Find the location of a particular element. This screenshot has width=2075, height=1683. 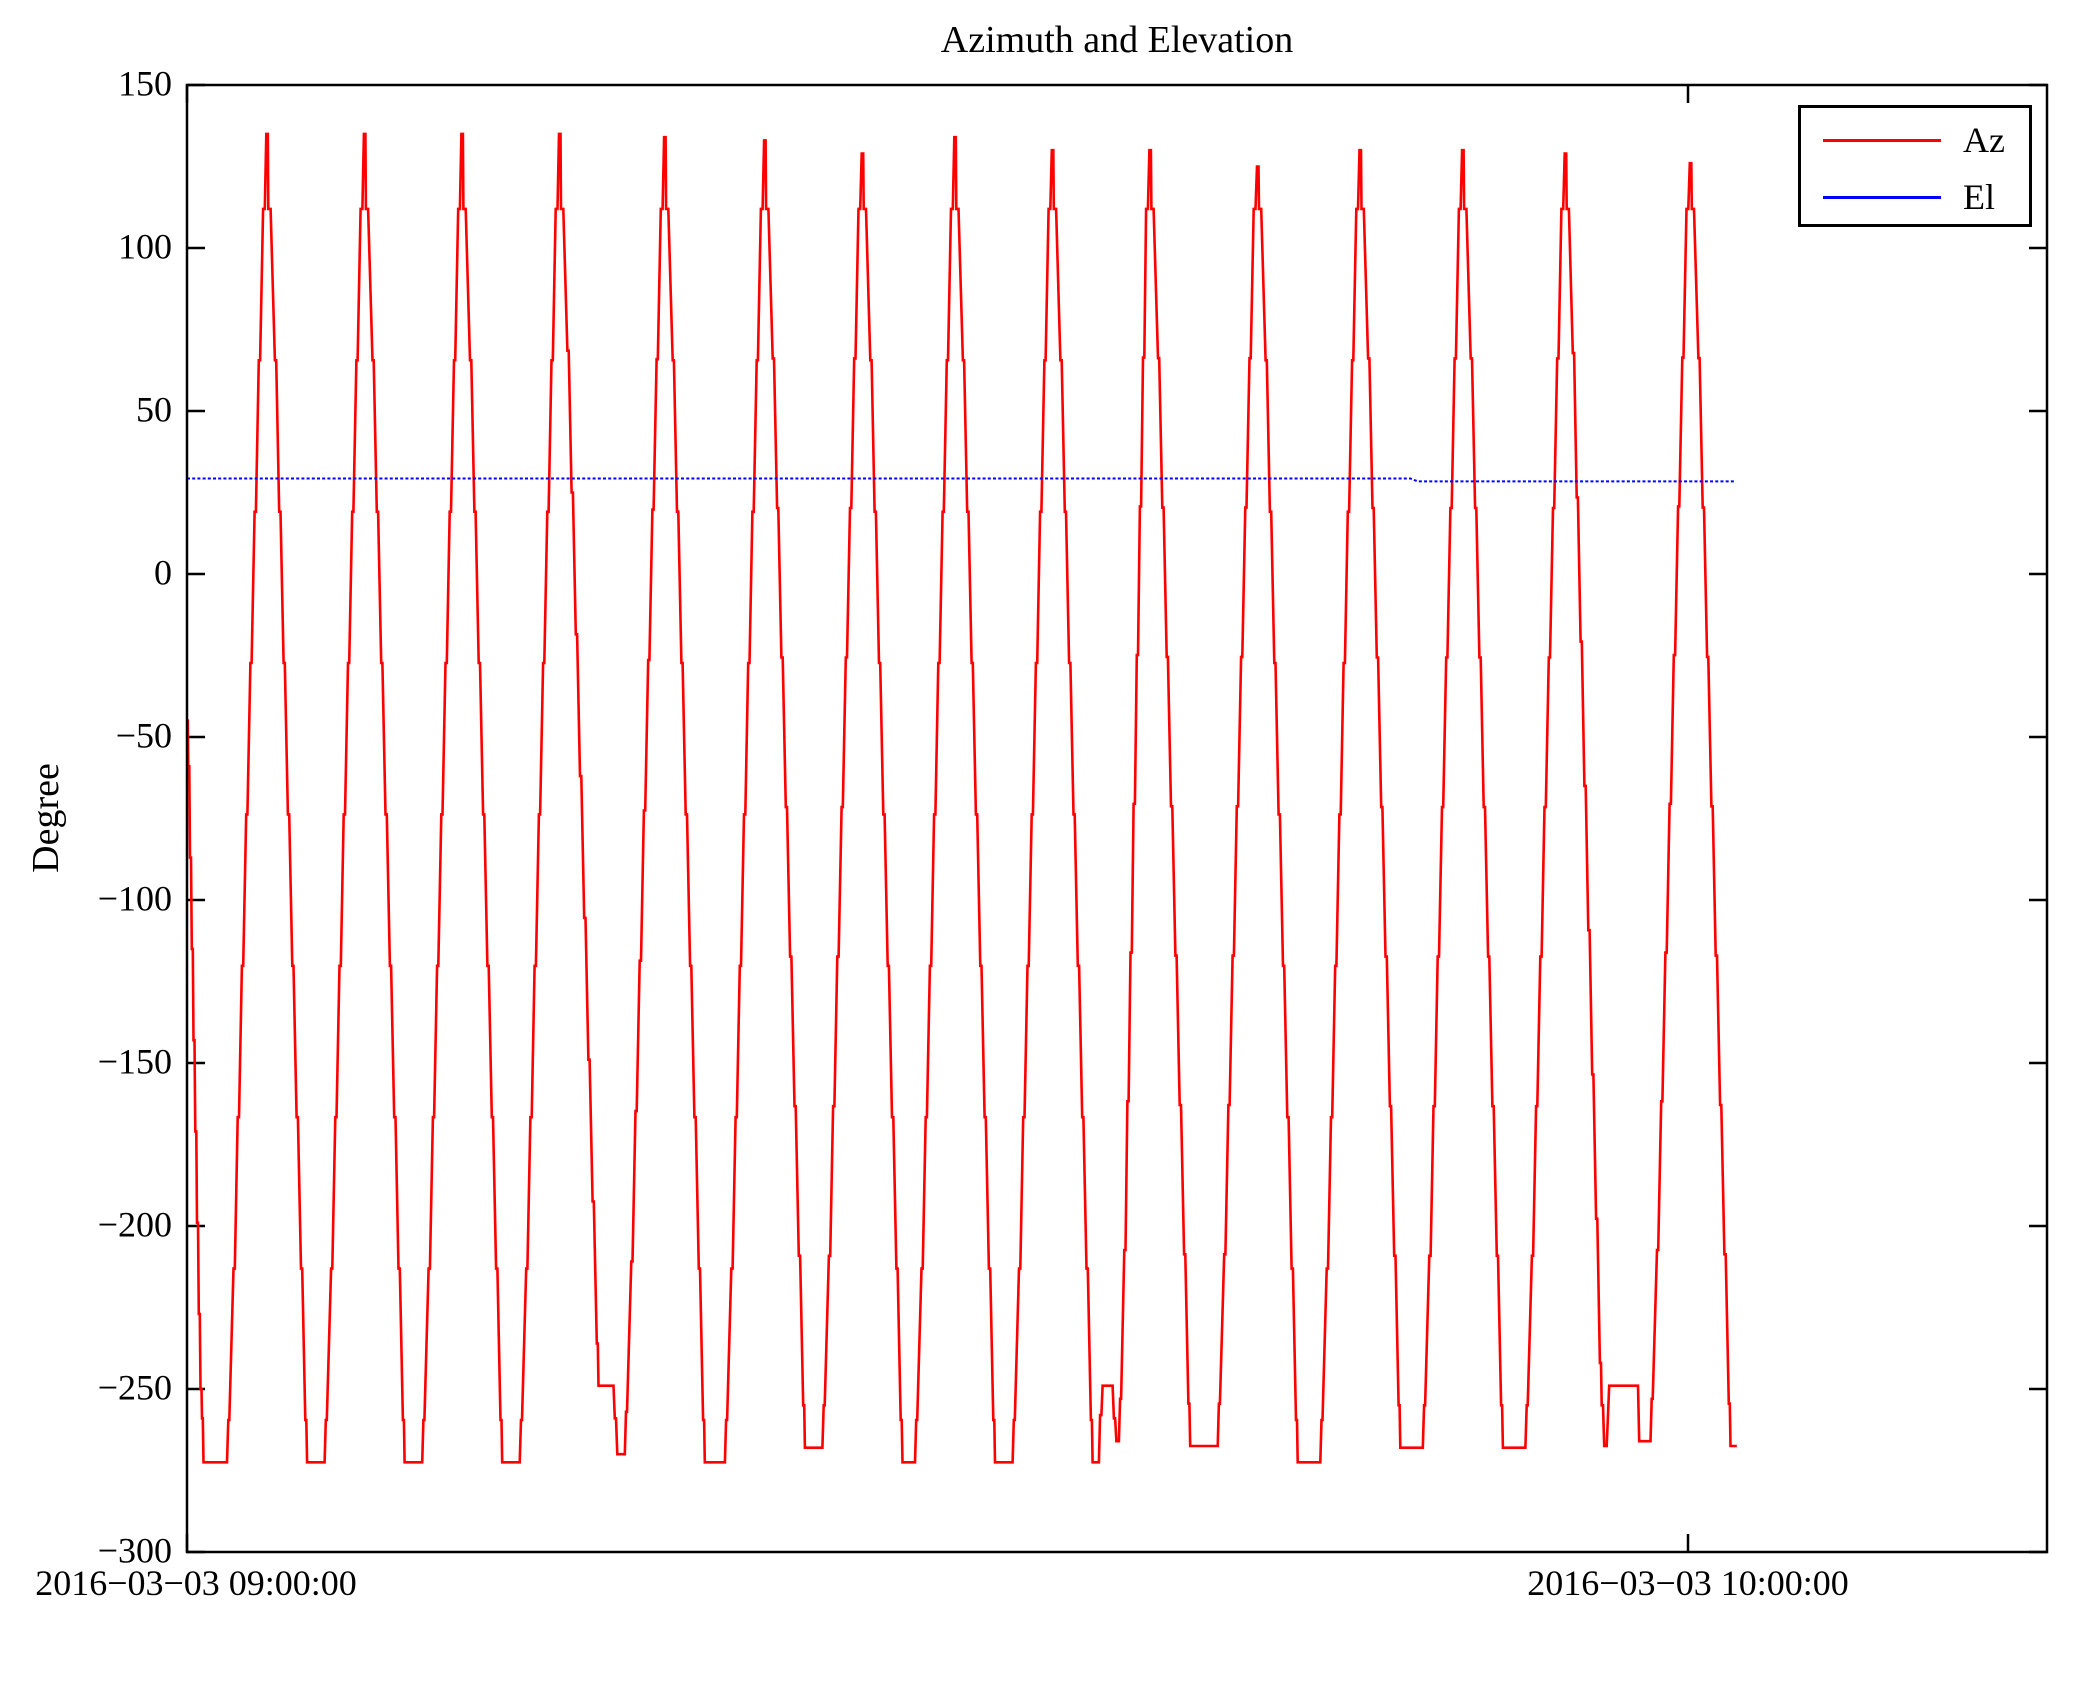

y-tick-label: −100 is located at coordinates (134, 898).